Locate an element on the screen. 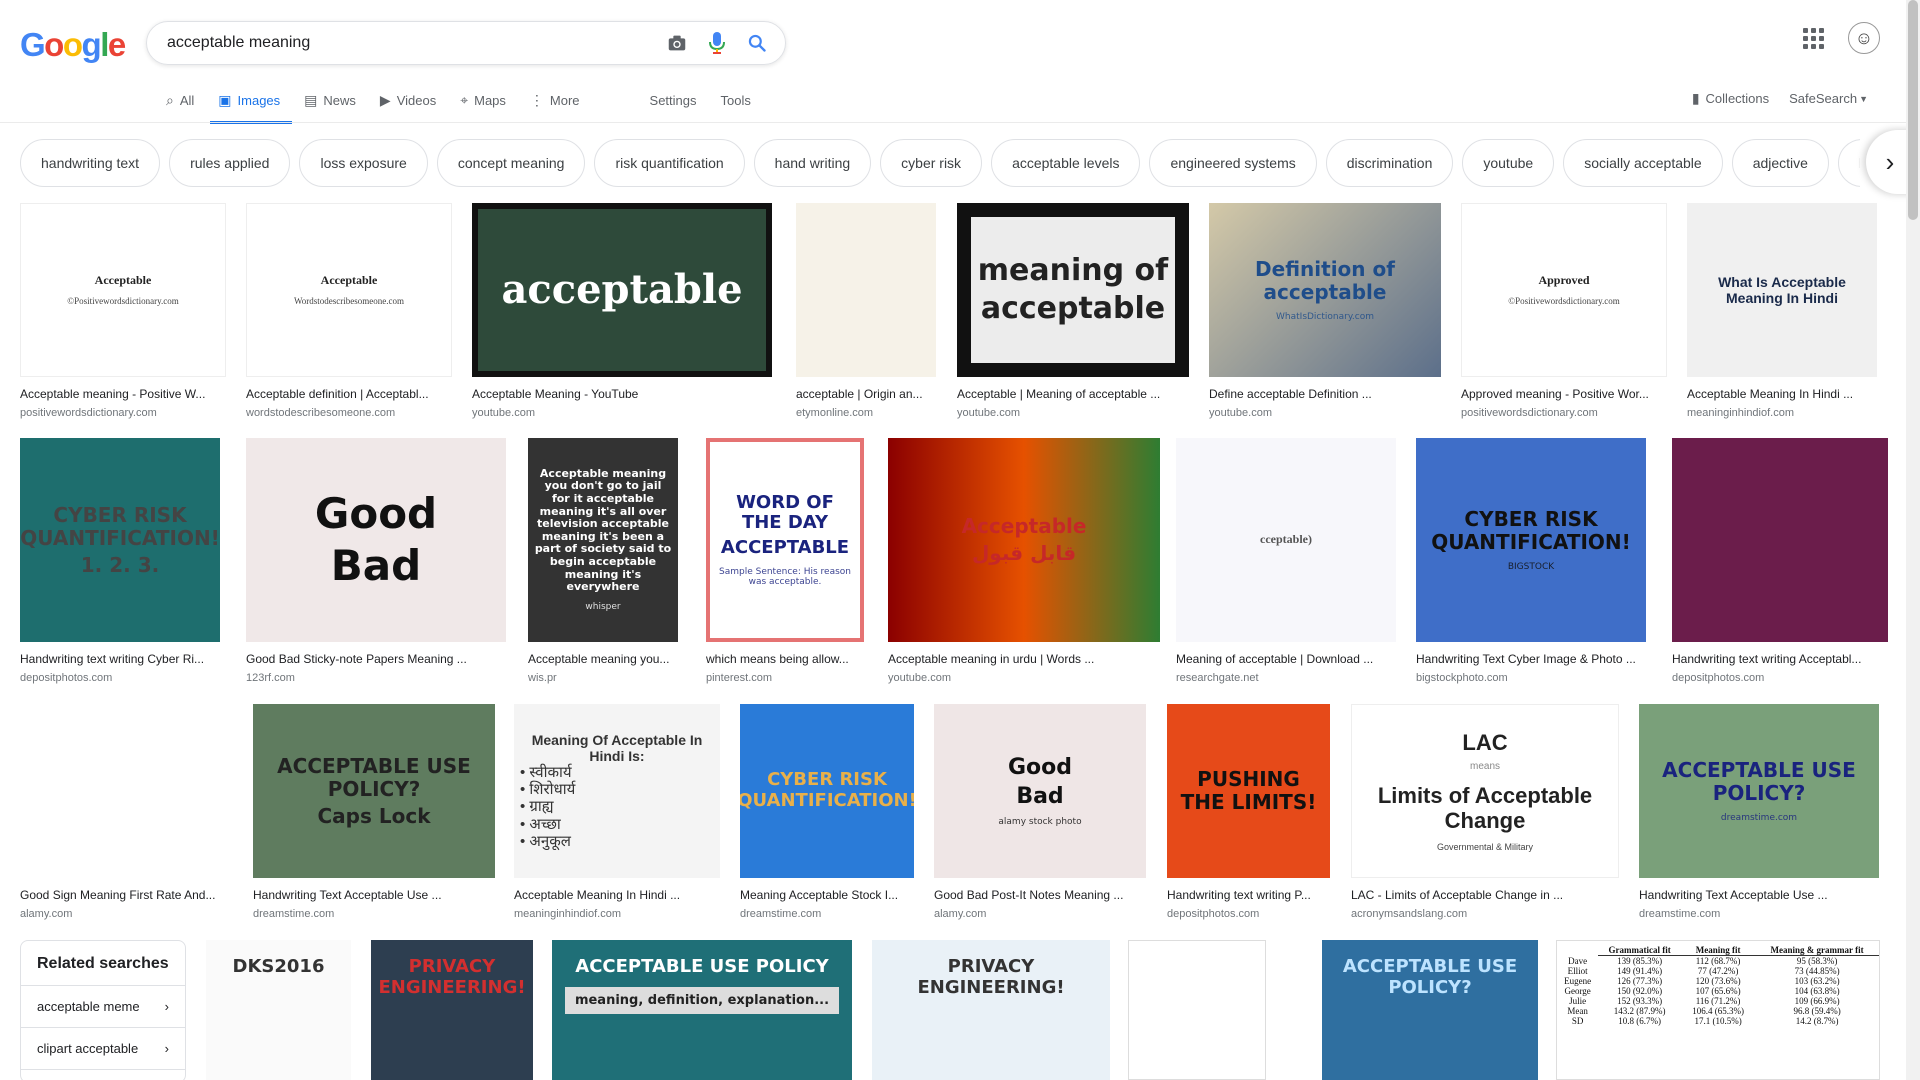  suggestion-chip: concept meaning is located at coordinates (511, 163).